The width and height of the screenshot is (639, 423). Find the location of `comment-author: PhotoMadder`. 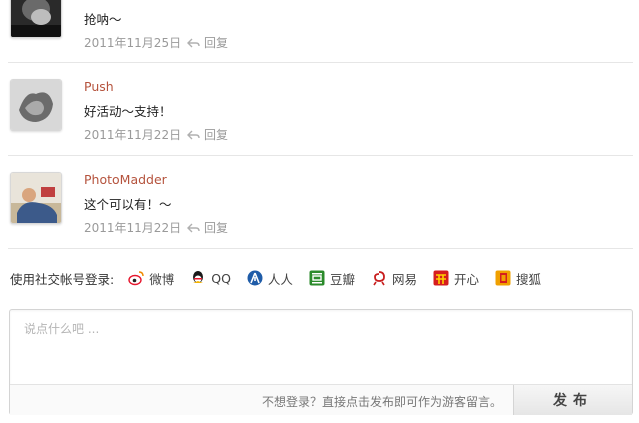

comment-author: PhotoMadder is located at coordinates (125, 179).